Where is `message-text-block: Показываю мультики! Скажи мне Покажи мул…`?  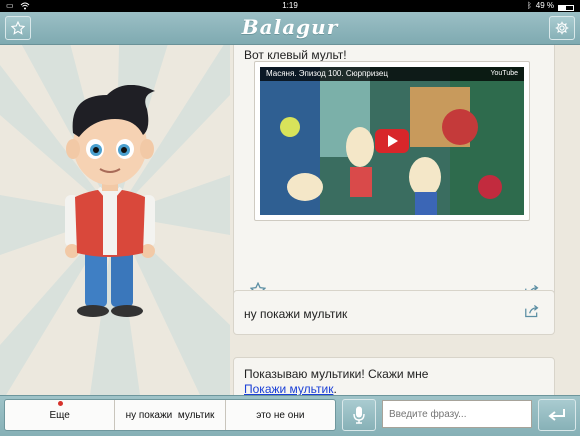 message-text-block: Показываю мультики! Скажи мне Покажи мул… is located at coordinates (336, 381).